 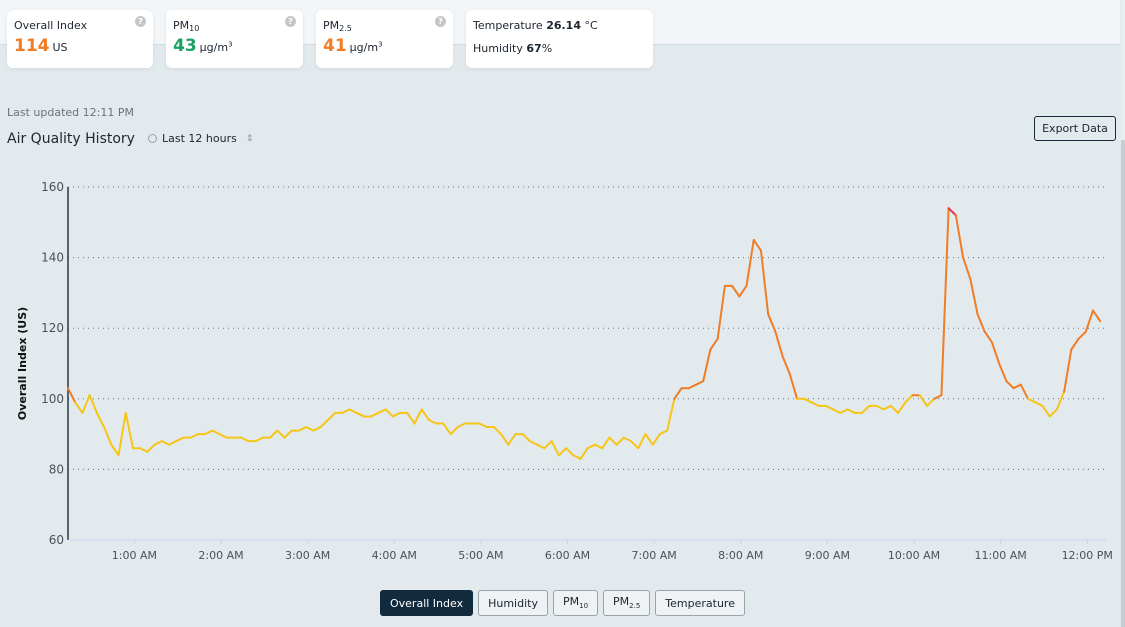 I want to click on x-tick-label: 6:00 AM, so click(x=567, y=555).